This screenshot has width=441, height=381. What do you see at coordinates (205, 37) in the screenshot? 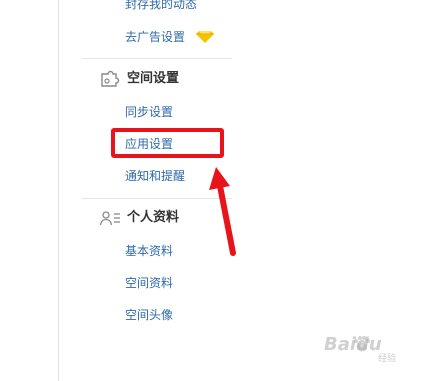
I see `diamond-icon` at bounding box center [205, 37].